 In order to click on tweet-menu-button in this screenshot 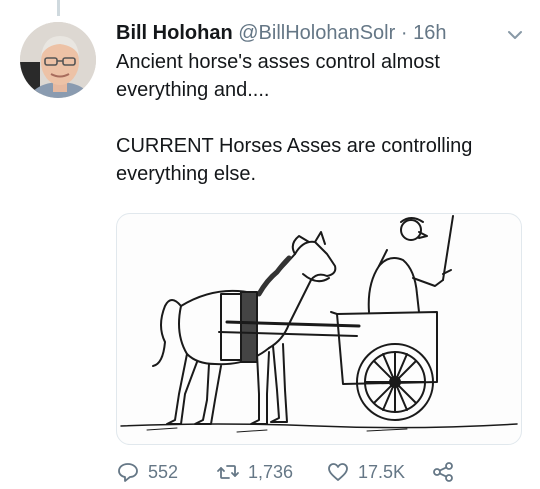, I will do `click(515, 35)`.